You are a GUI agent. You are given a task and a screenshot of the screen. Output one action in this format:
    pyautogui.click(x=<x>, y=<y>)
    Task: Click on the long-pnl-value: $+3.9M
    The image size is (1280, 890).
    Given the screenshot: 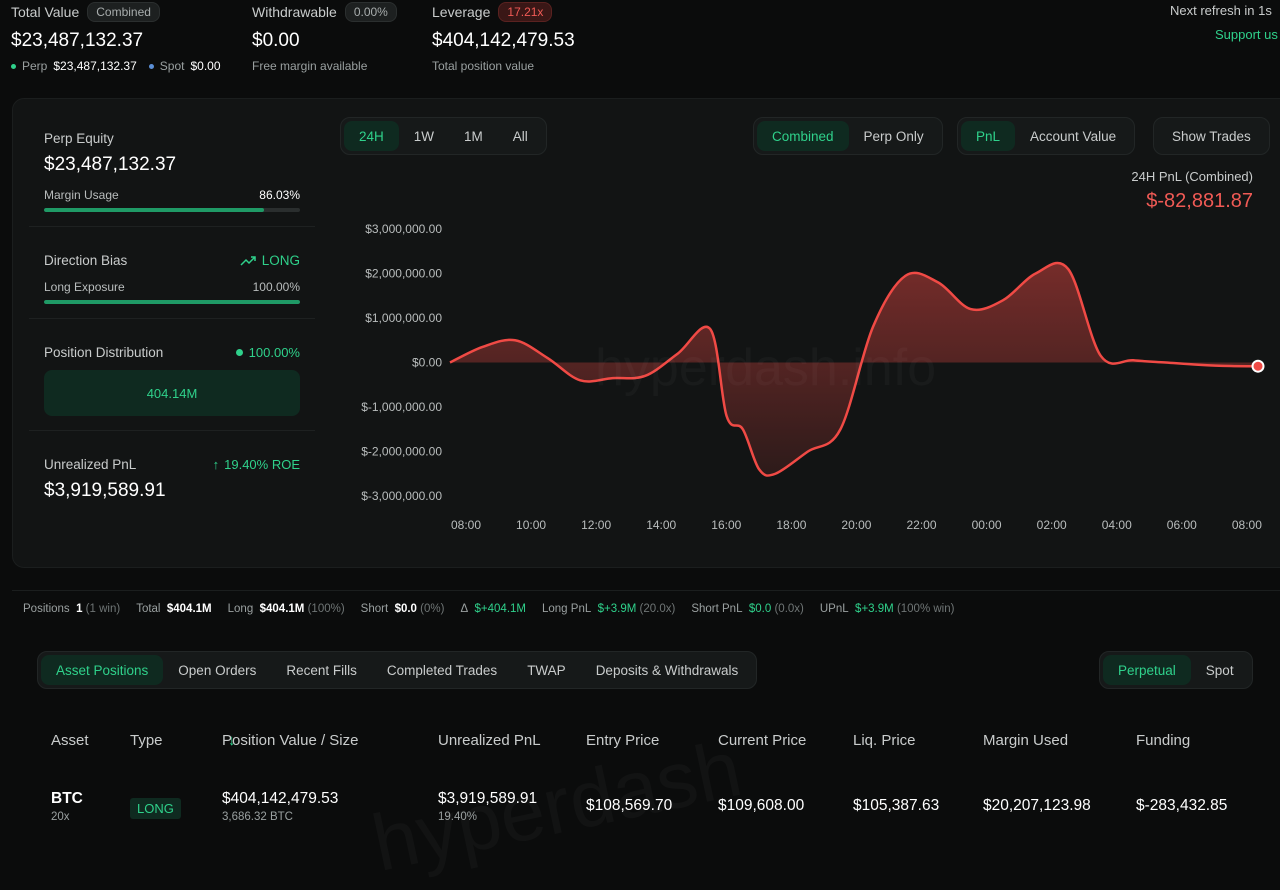 What is the action you would take?
    pyautogui.click(x=617, y=608)
    